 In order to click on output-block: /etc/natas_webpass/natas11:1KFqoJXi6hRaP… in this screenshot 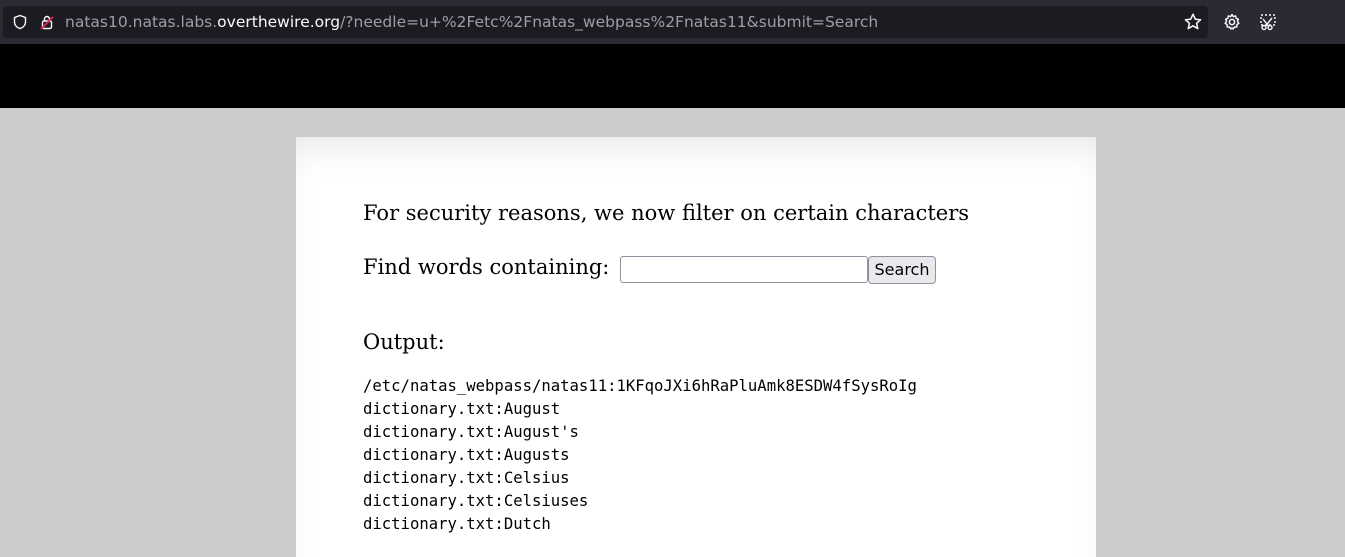, I will do `click(640, 455)`.